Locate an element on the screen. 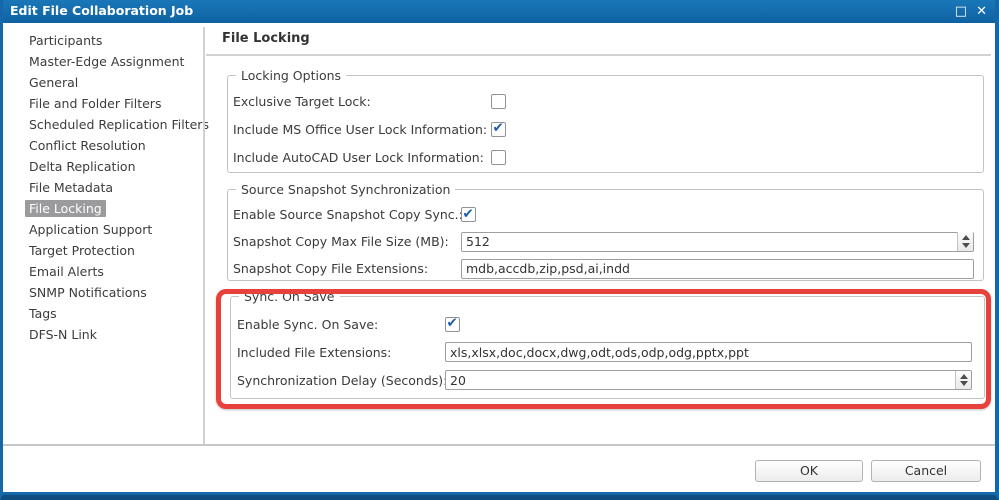  sidebar-item-master-edge-assignment: Master-Edge Assignment is located at coordinates (103, 61).